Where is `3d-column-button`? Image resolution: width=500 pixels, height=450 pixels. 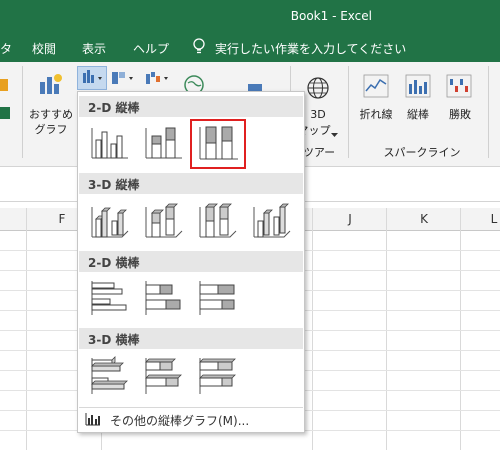
3d-column-button is located at coordinates (270, 221).